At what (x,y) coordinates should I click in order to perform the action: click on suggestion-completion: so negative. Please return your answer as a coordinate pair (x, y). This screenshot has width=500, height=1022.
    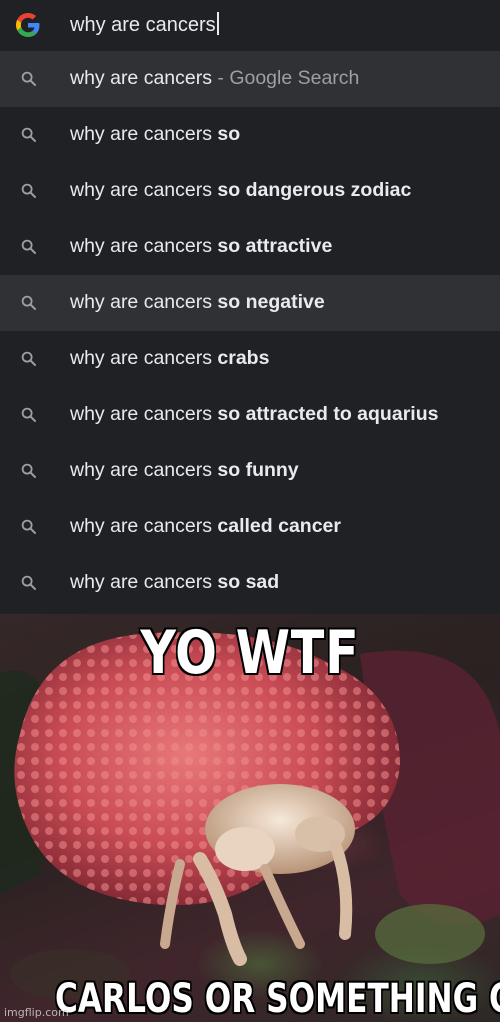
    Looking at the image, I should click on (268, 302).